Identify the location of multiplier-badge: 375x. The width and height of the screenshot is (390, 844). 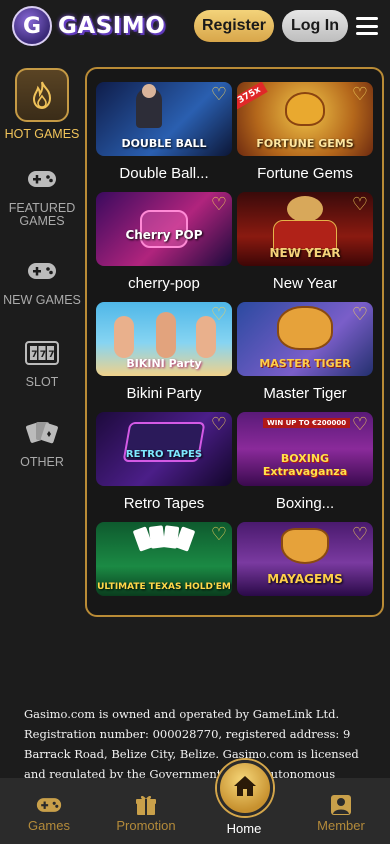
(252, 96).